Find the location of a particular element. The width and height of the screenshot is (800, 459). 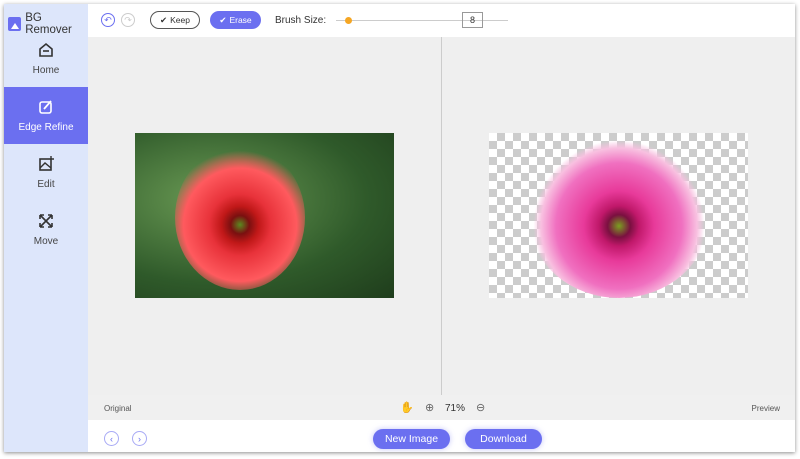

sidebar: BG Remover Home Edge Refine Edit Move is located at coordinates (46, 228).